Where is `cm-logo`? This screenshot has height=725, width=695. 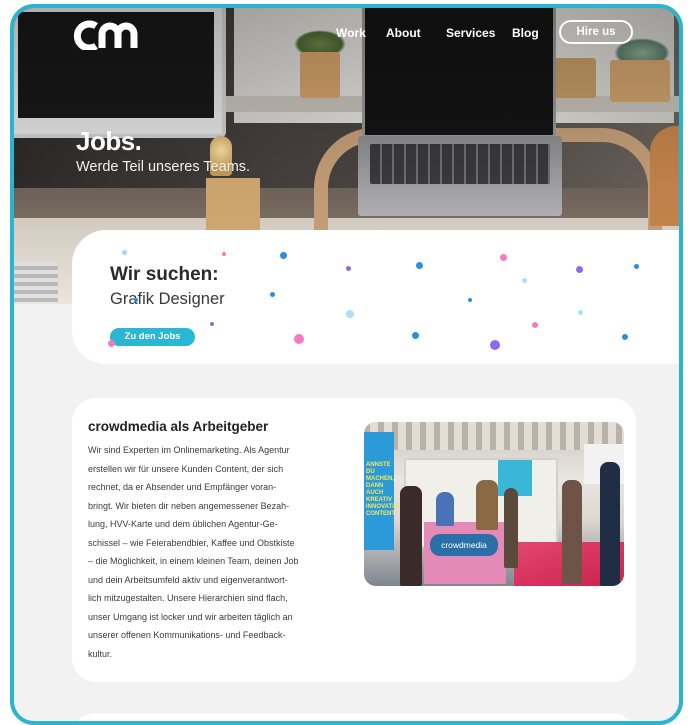
cm-logo is located at coordinates (108, 35).